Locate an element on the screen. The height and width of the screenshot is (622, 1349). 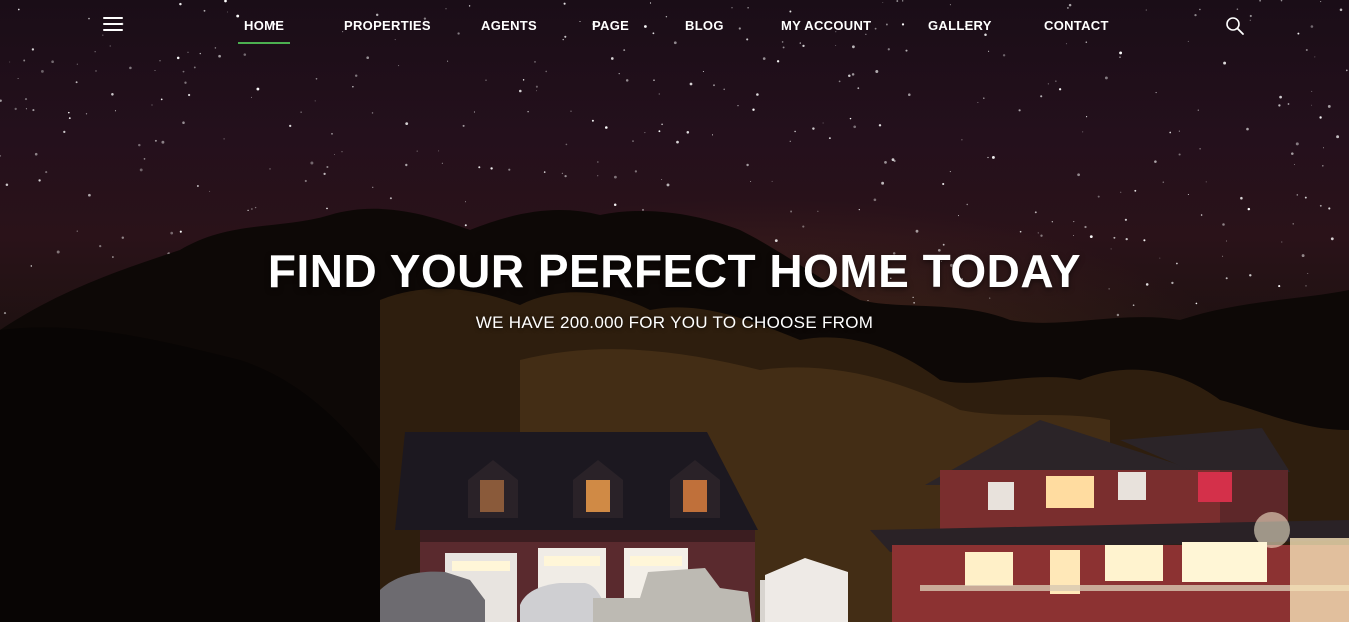
nav-item-gallery: GALLERY is located at coordinates (960, 28).